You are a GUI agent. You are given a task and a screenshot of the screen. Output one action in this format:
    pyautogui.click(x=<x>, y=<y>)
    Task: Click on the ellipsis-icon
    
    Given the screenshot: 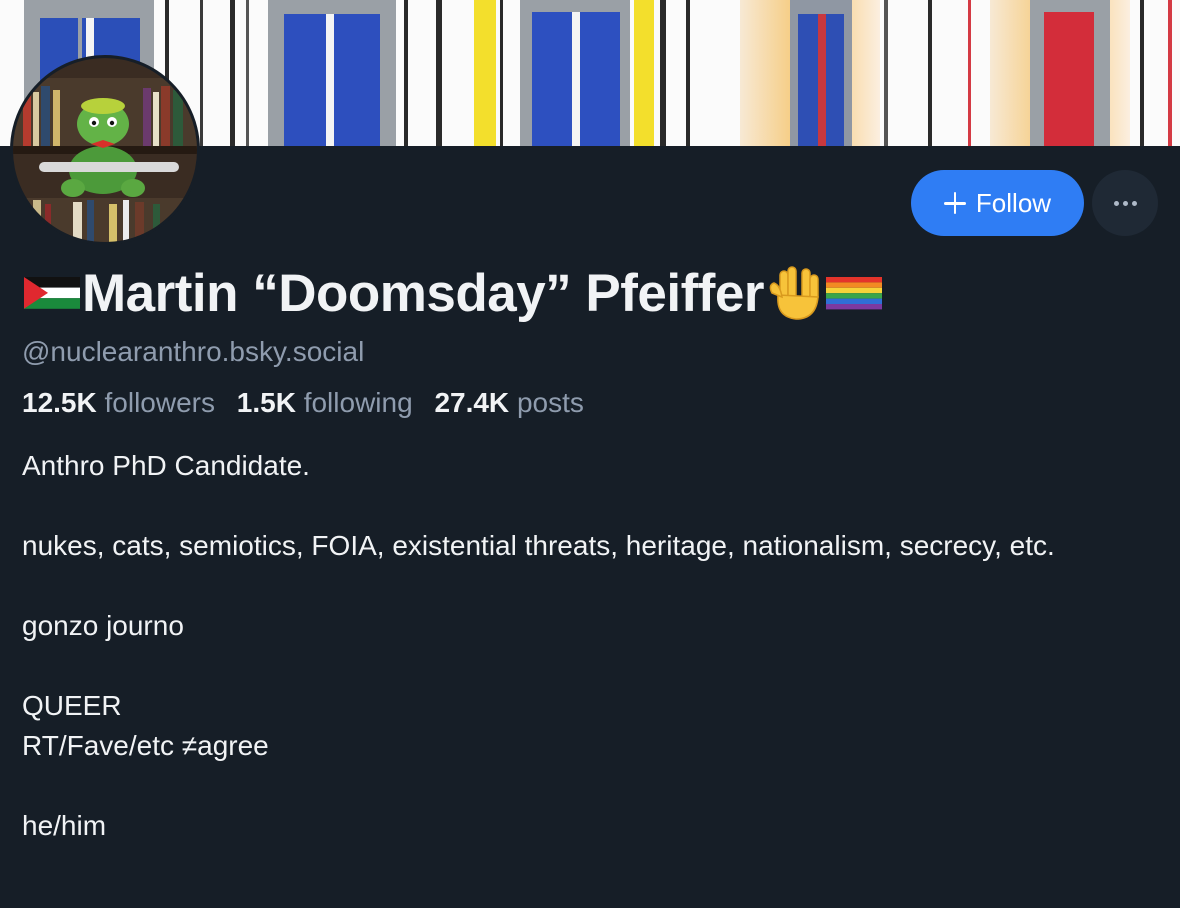 What is the action you would take?
    pyautogui.click(x=1125, y=203)
    